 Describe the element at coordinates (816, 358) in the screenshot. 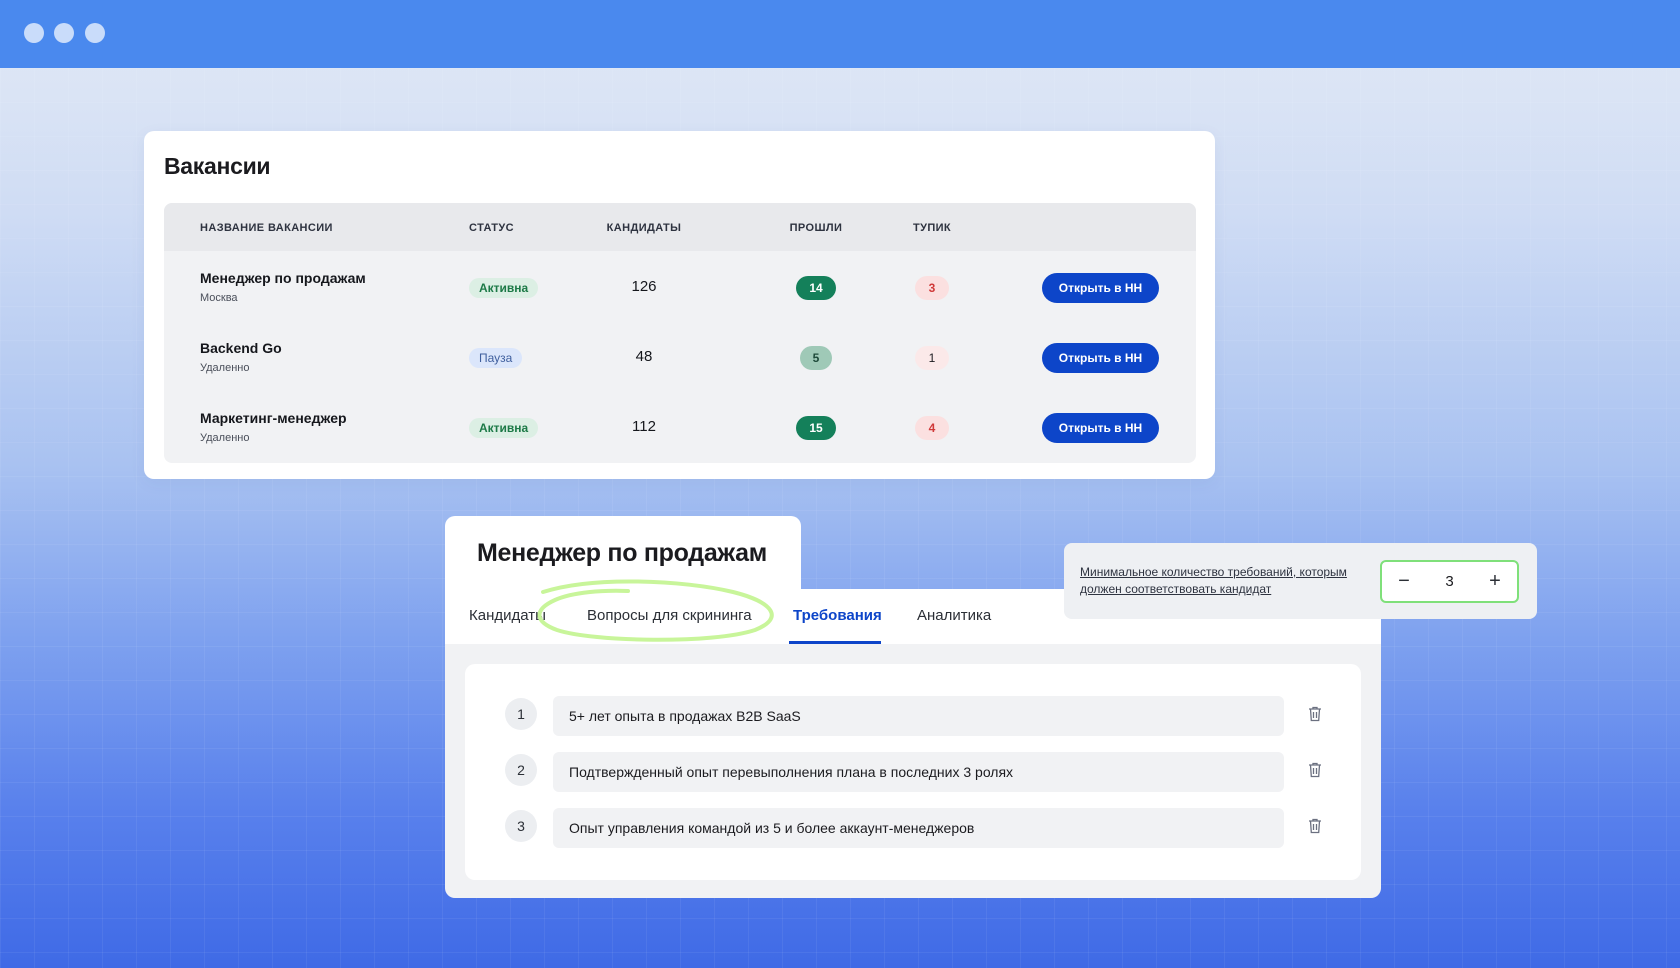

I see `passed-count-badge: 5` at that location.